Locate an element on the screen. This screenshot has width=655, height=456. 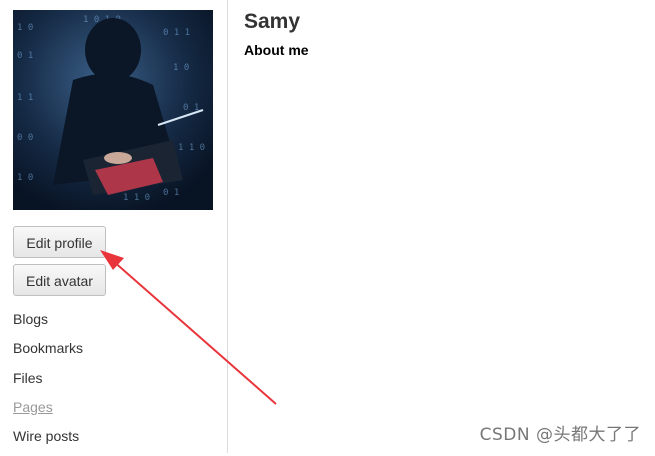
menu-item-pages: Pages is located at coordinates (48, 412).